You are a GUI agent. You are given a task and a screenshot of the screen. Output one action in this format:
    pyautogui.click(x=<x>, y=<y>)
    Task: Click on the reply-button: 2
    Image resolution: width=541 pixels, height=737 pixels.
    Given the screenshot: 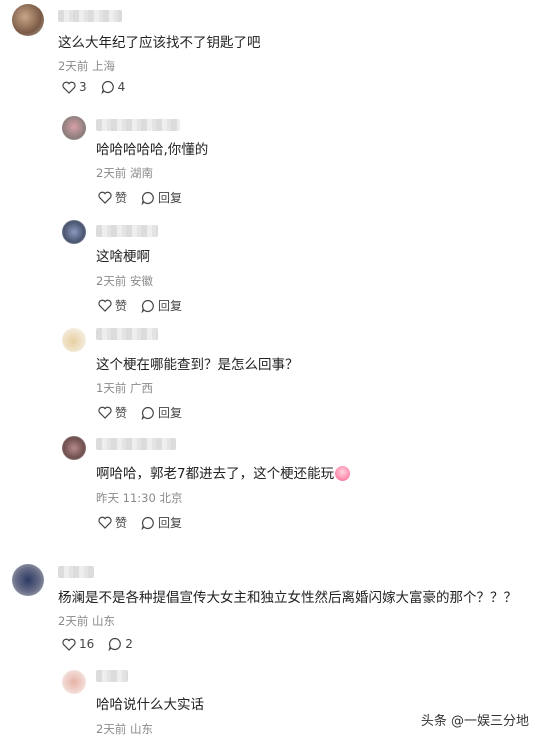 What is the action you would take?
    pyautogui.click(x=120, y=644)
    